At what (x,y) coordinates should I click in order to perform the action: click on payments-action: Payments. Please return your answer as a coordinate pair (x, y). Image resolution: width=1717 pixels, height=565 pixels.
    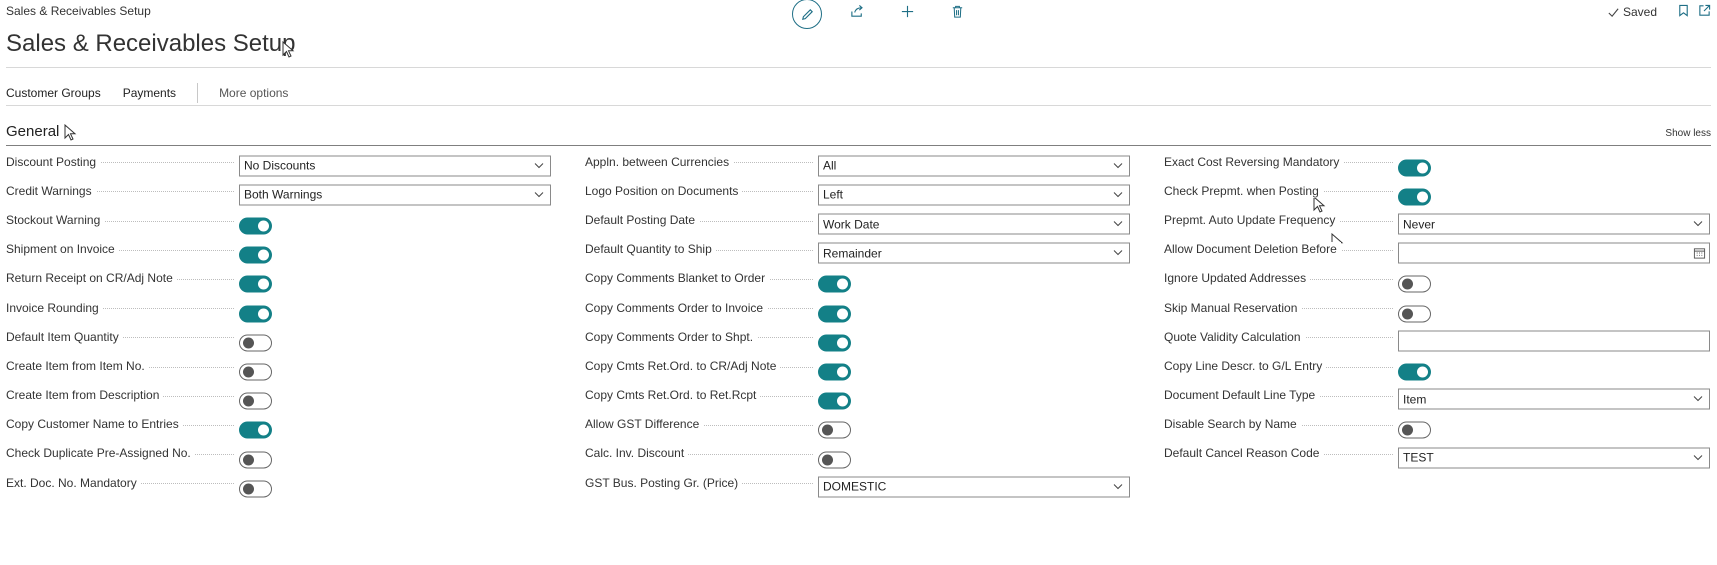
    Looking at the image, I should click on (149, 93).